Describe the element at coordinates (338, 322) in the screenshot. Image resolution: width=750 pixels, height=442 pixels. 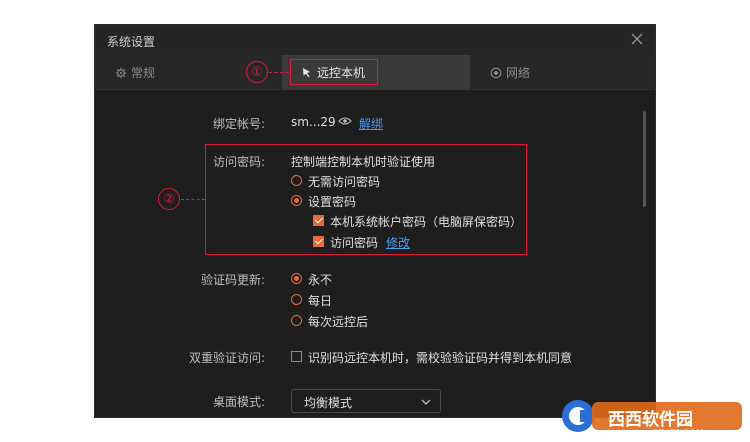
I see `each-time-label: 每次远控后` at that location.